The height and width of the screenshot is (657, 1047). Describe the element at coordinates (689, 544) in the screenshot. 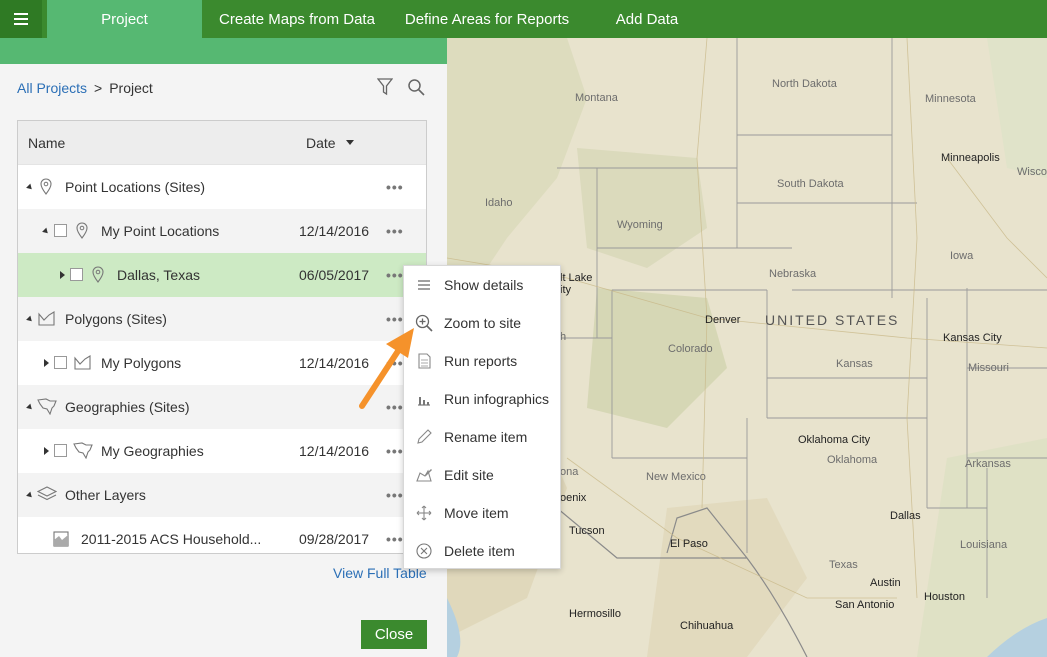

I see `map-label-el-paso: El Paso` at that location.